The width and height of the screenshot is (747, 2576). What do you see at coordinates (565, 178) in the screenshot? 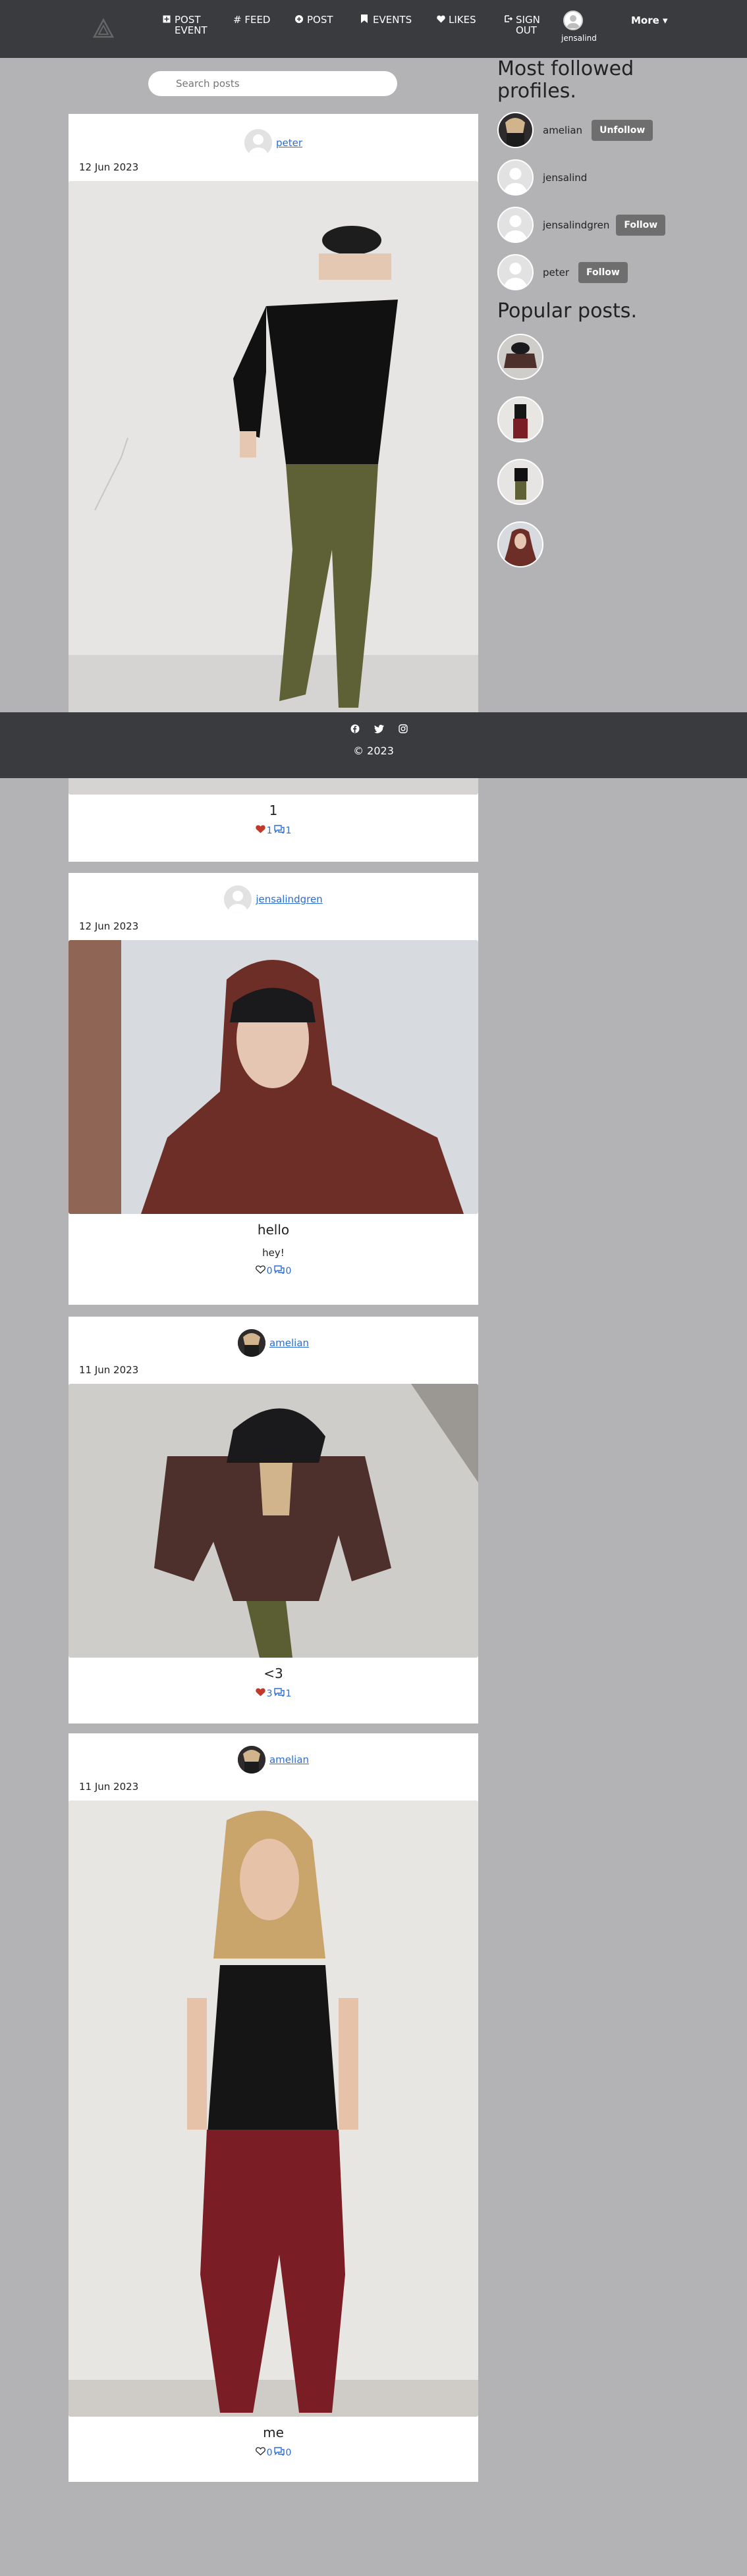
I see `profile-name: jensalind` at bounding box center [565, 178].